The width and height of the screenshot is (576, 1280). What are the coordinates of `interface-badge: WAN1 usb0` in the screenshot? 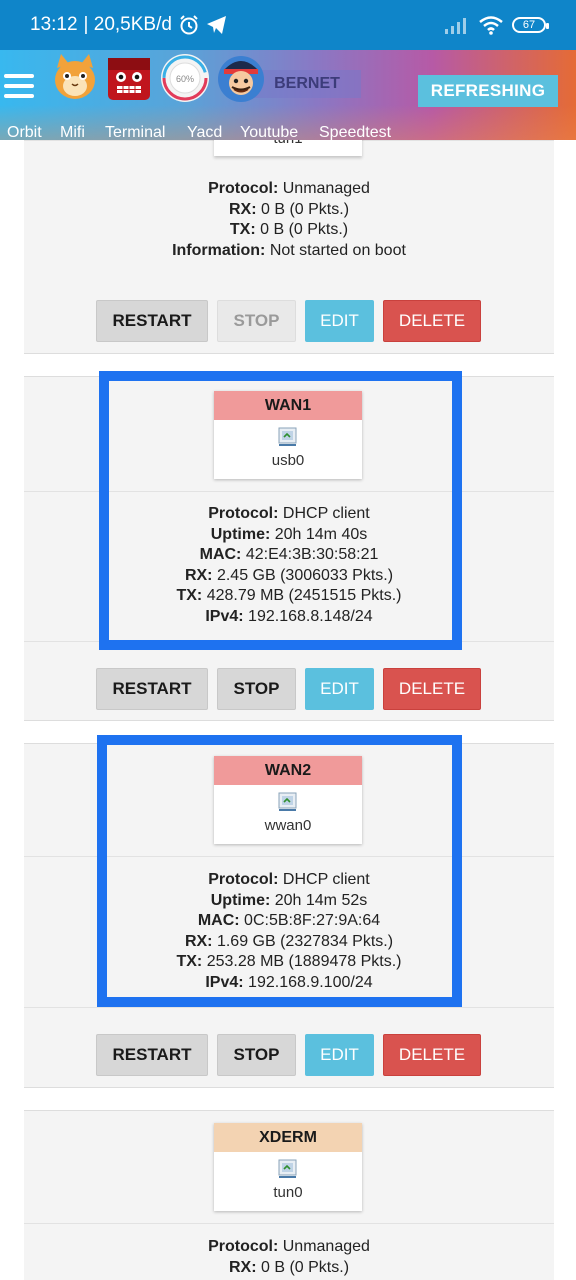 It's located at (288, 435).